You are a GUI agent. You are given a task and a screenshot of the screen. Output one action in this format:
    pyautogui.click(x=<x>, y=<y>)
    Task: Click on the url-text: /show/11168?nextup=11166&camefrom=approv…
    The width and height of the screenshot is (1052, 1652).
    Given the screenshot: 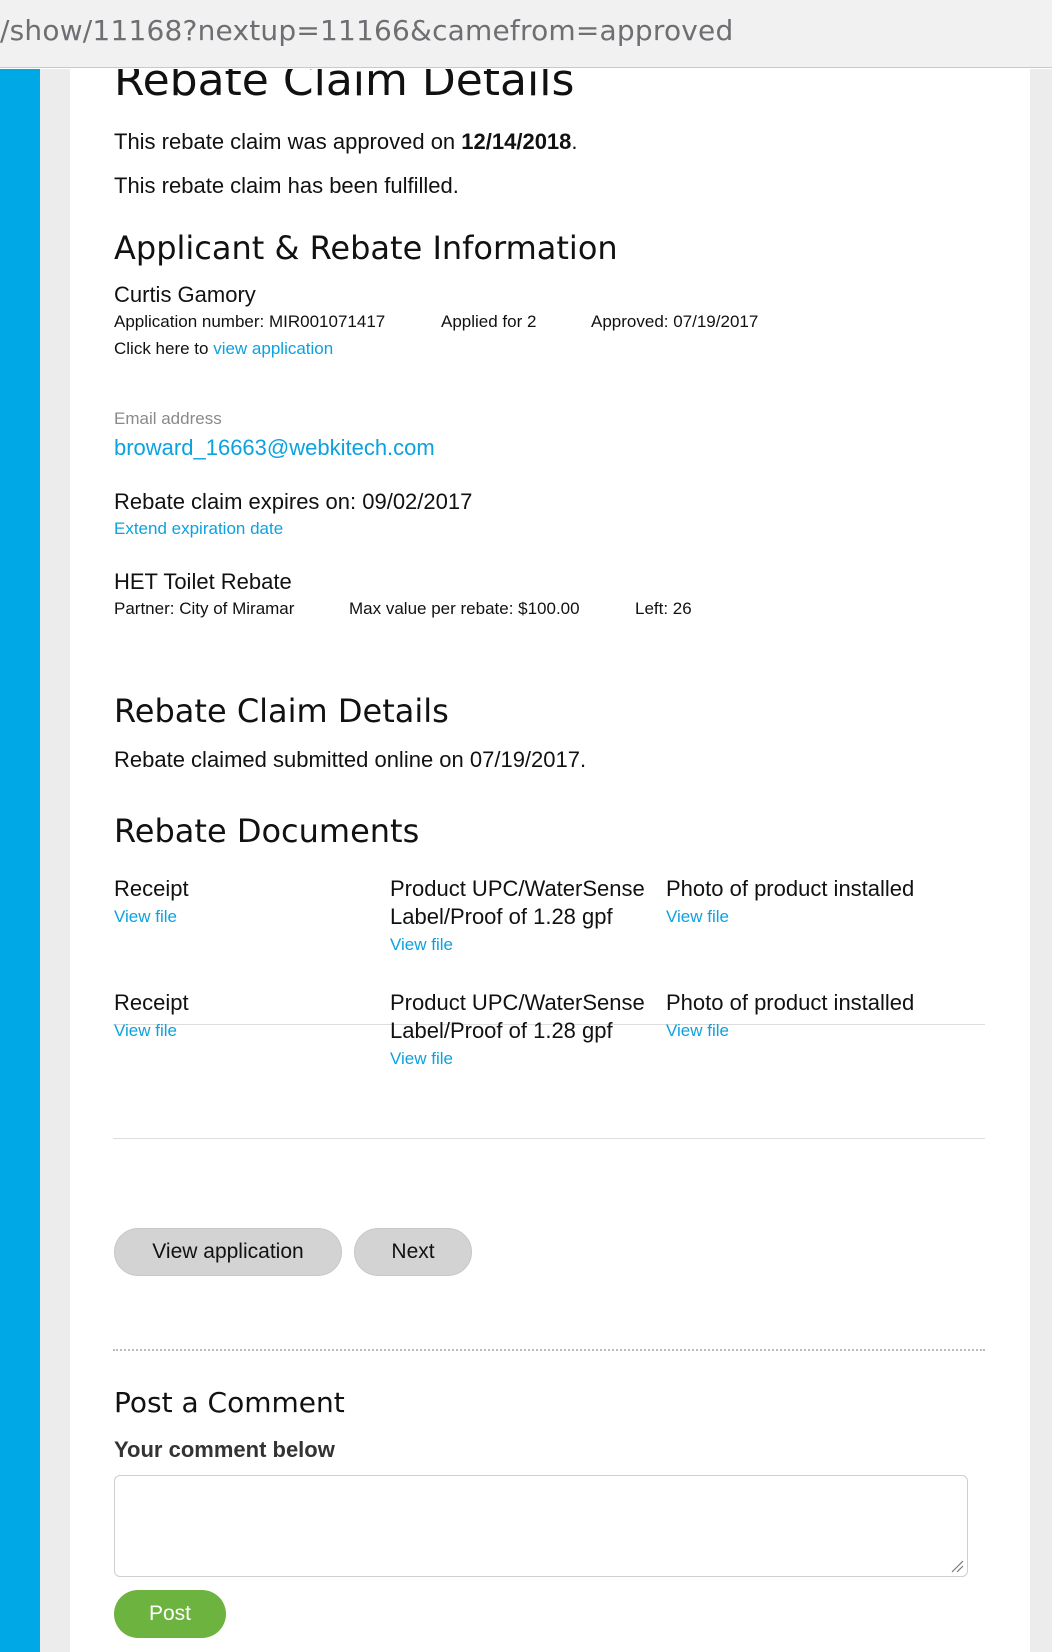 What is the action you would take?
    pyautogui.click(x=366, y=30)
    